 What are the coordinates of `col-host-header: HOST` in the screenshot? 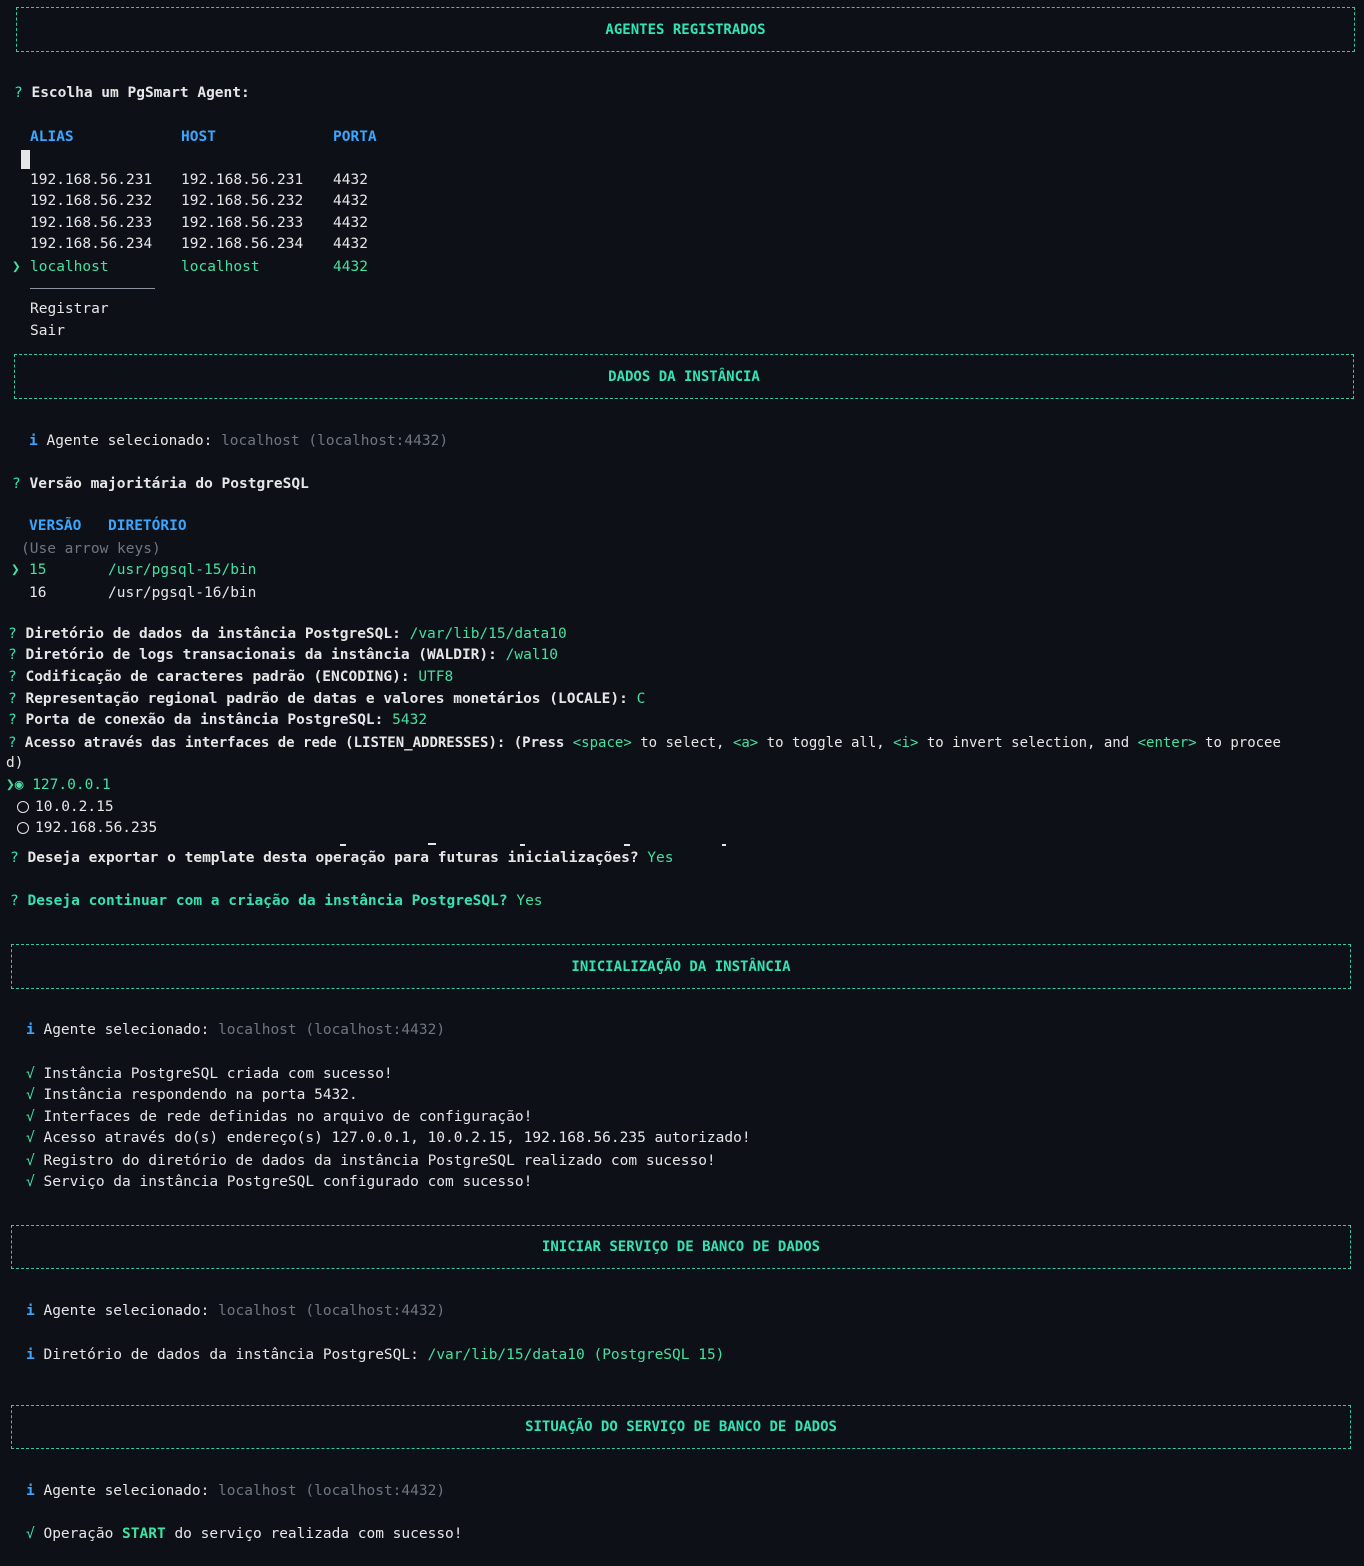 It's located at (198, 137).